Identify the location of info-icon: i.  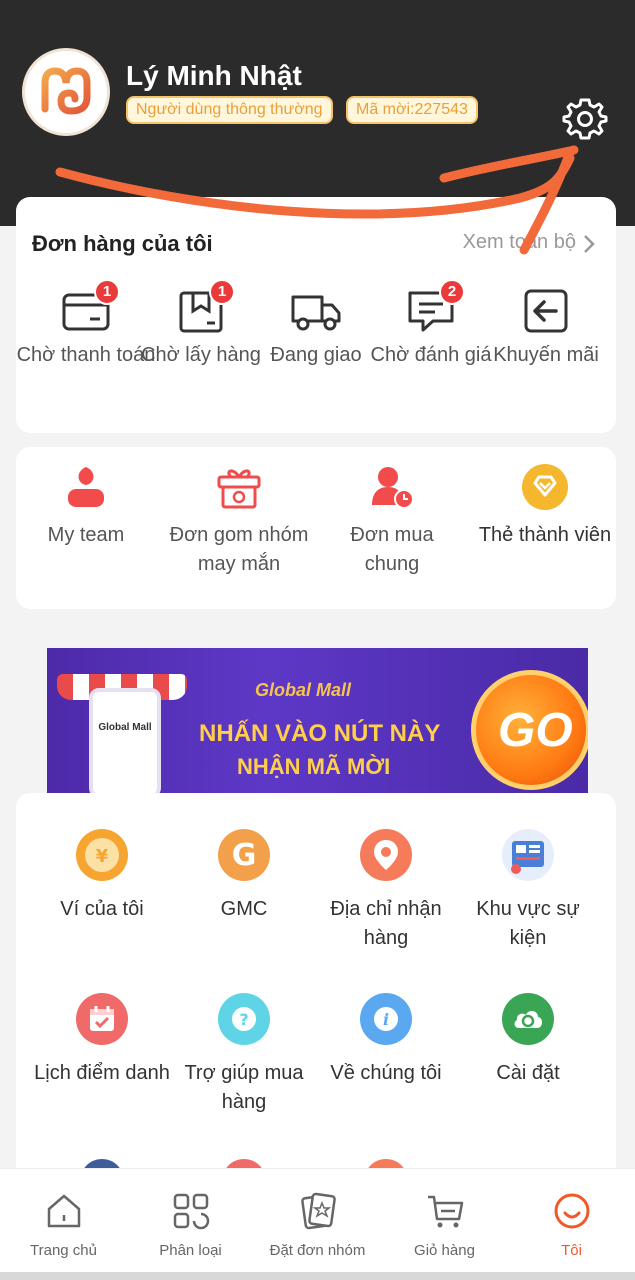
(386, 1019).